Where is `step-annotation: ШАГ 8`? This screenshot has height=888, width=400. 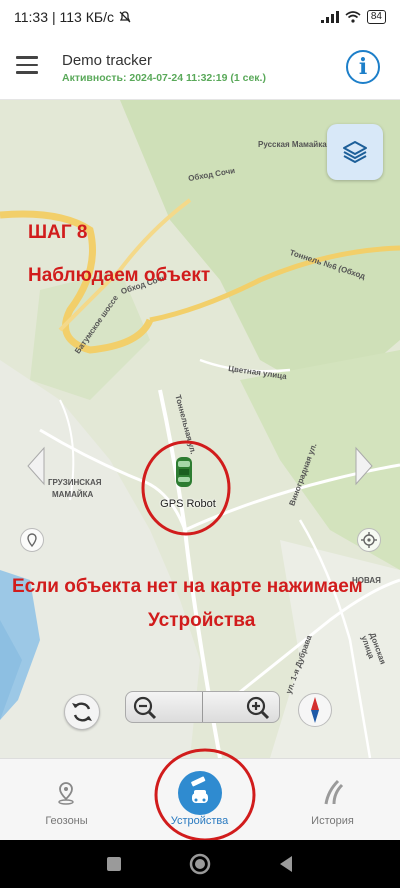 step-annotation: ШАГ 8 is located at coordinates (58, 232).